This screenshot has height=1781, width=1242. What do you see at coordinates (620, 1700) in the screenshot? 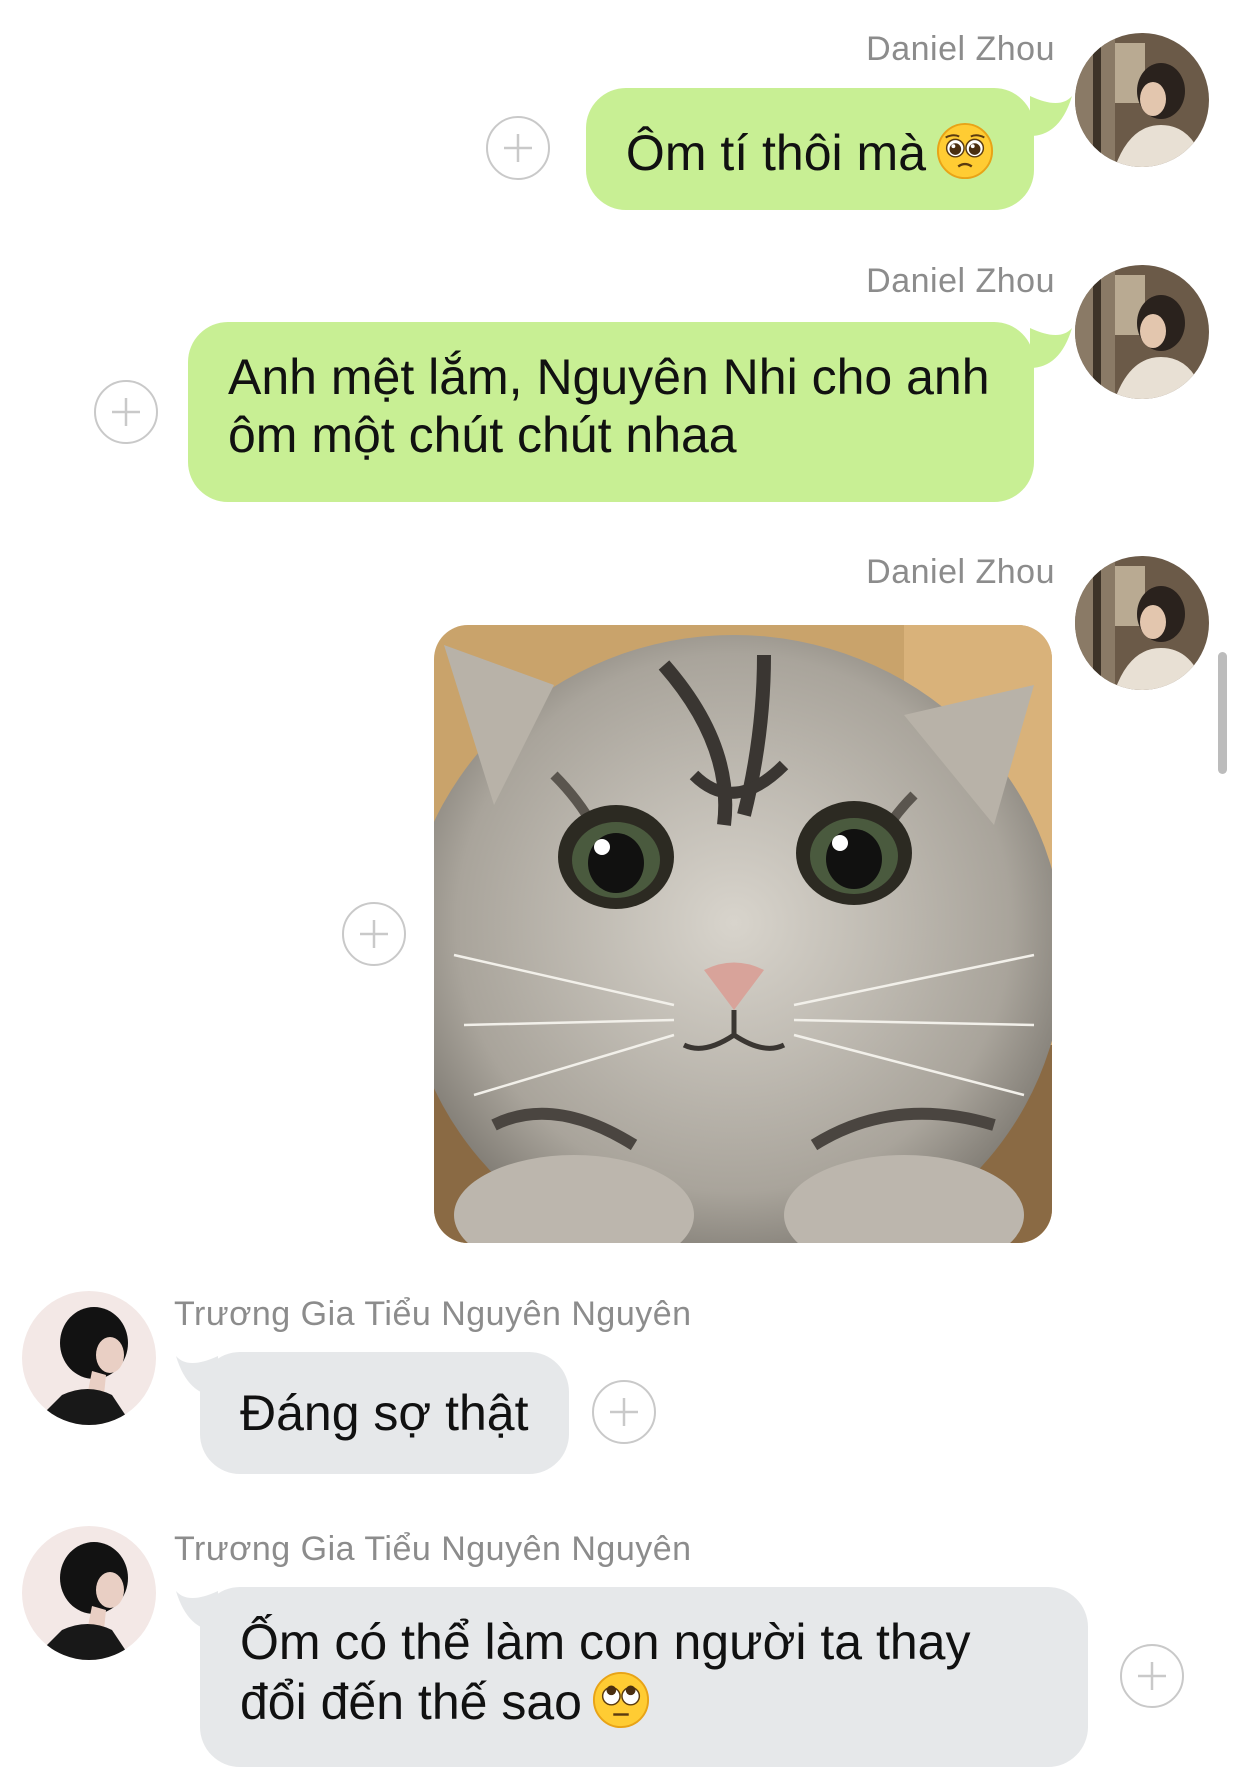
I see `face-with-rolling-eyes-icon` at bounding box center [620, 1700].